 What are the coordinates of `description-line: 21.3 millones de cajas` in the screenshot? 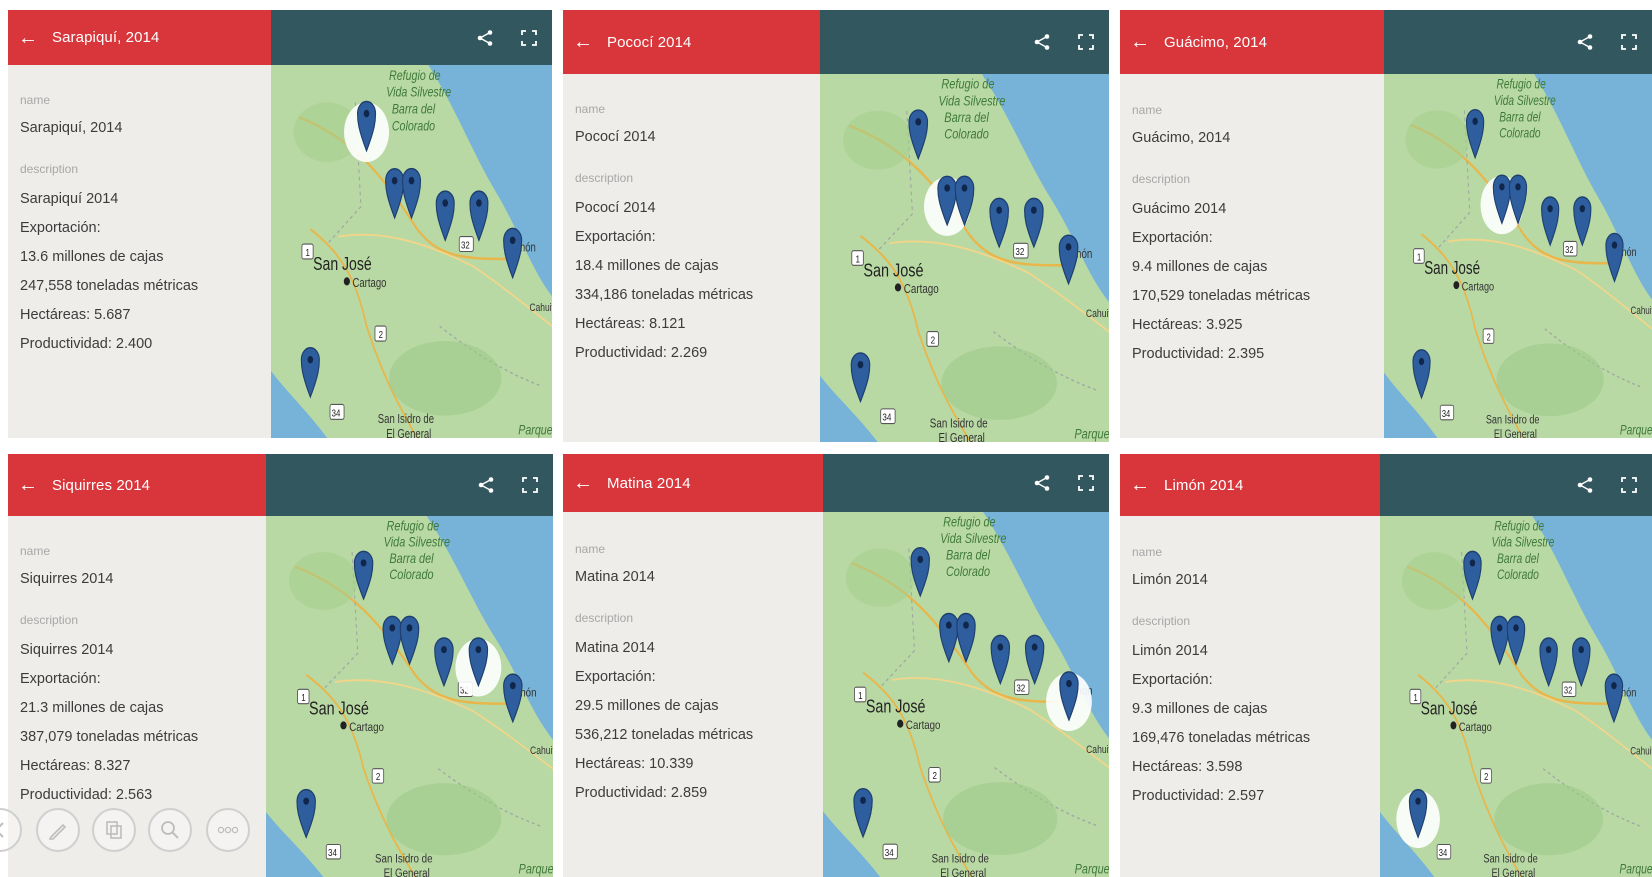 It's located at (92, 708).